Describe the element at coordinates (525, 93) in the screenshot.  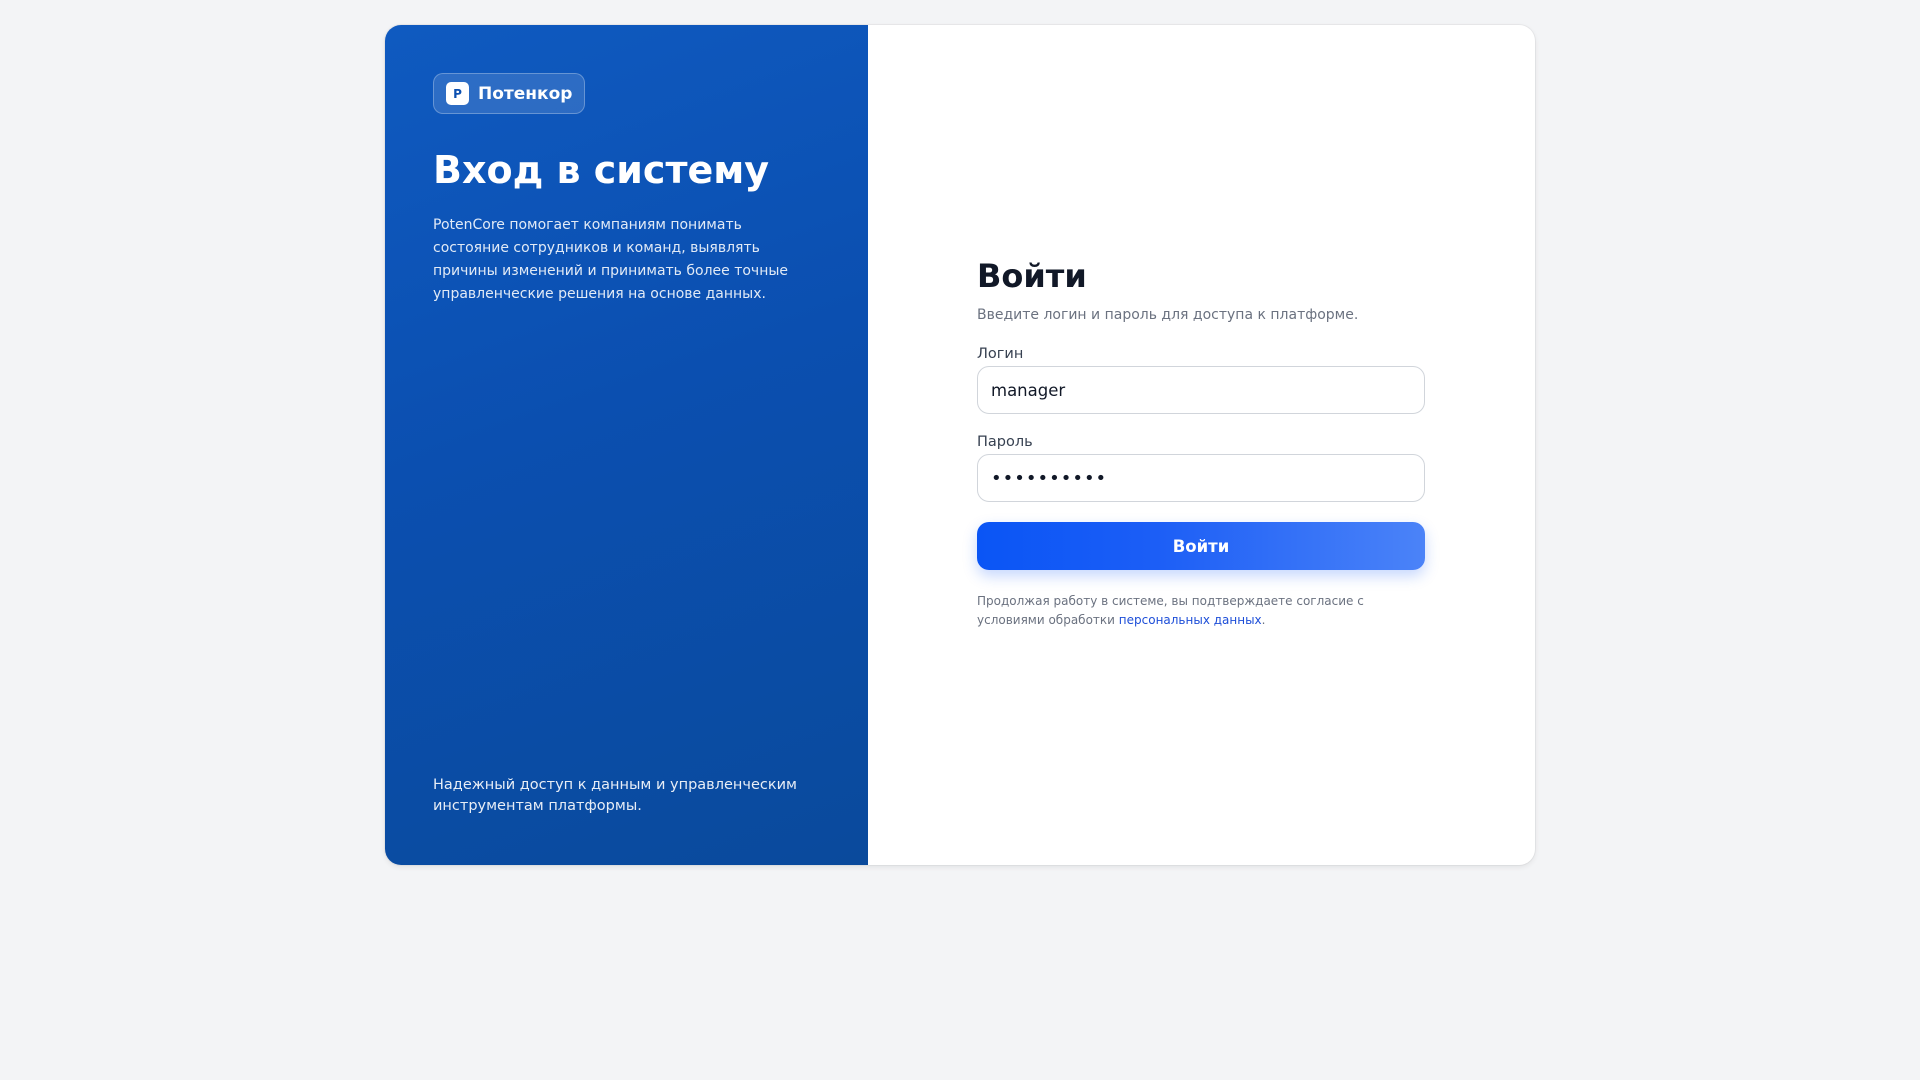
I see `brand-name: Потенкор` at that location.